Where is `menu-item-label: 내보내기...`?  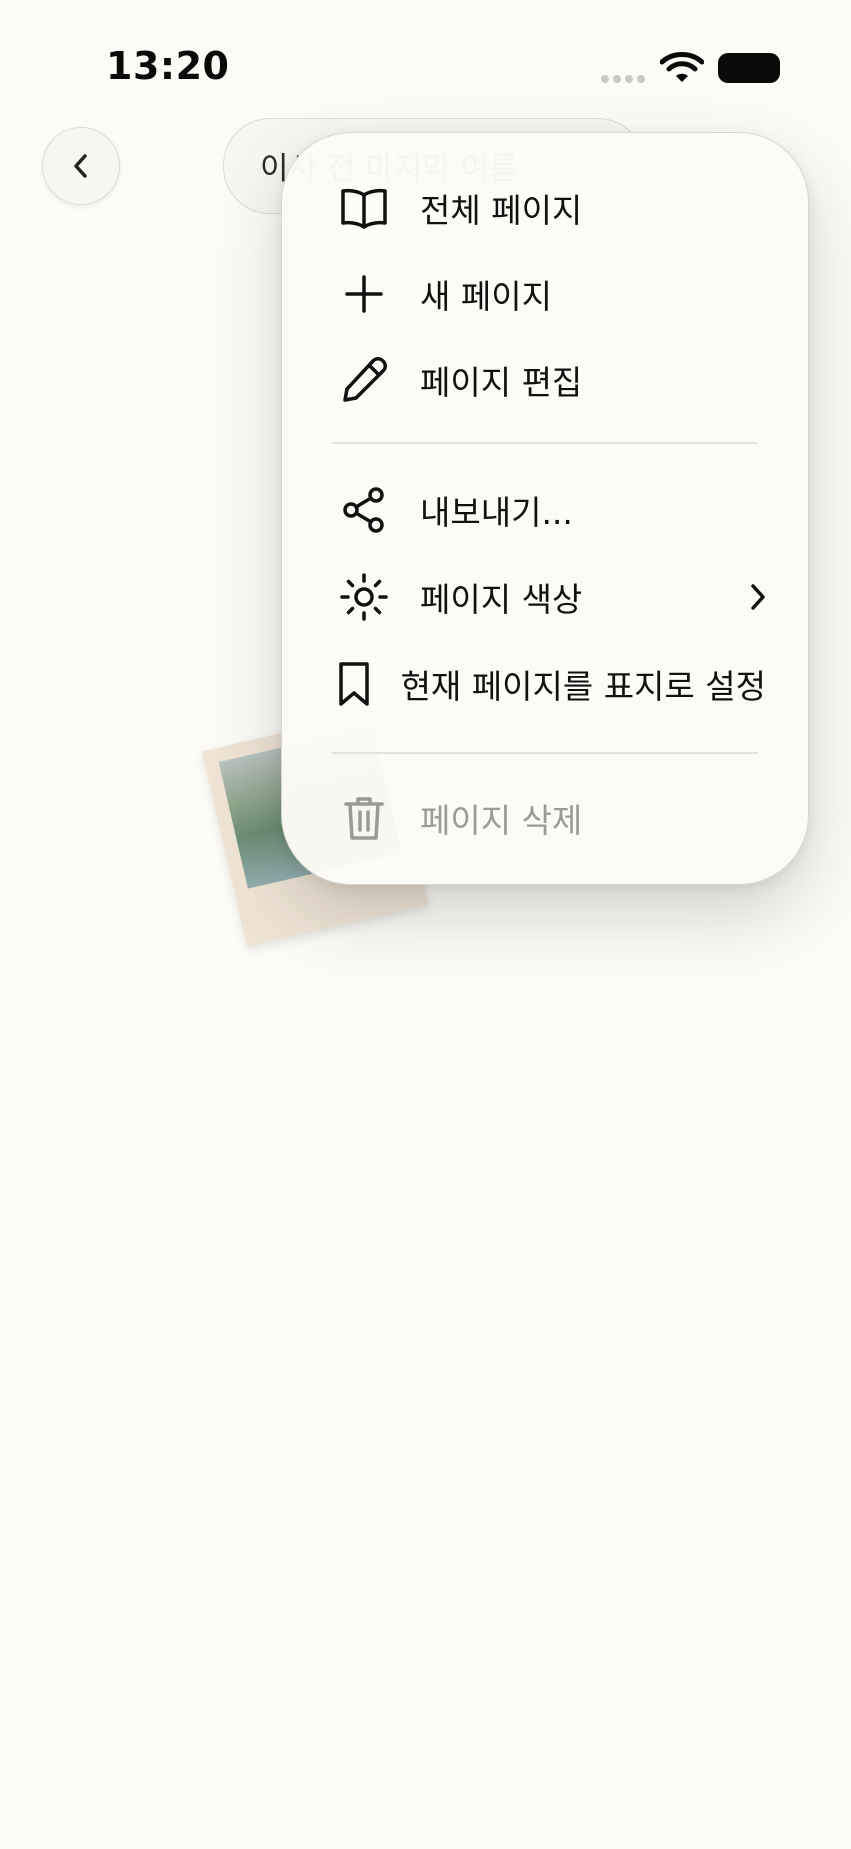
menu-item-label: 내보내기... is located at coordinates (496, 512).